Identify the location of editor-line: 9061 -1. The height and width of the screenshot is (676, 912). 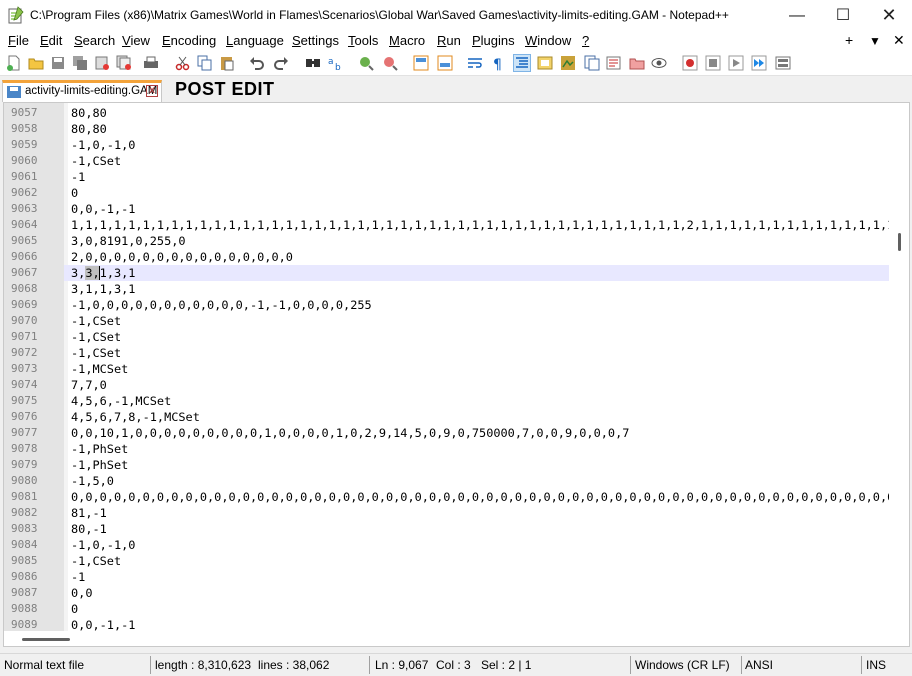
(446, 177).